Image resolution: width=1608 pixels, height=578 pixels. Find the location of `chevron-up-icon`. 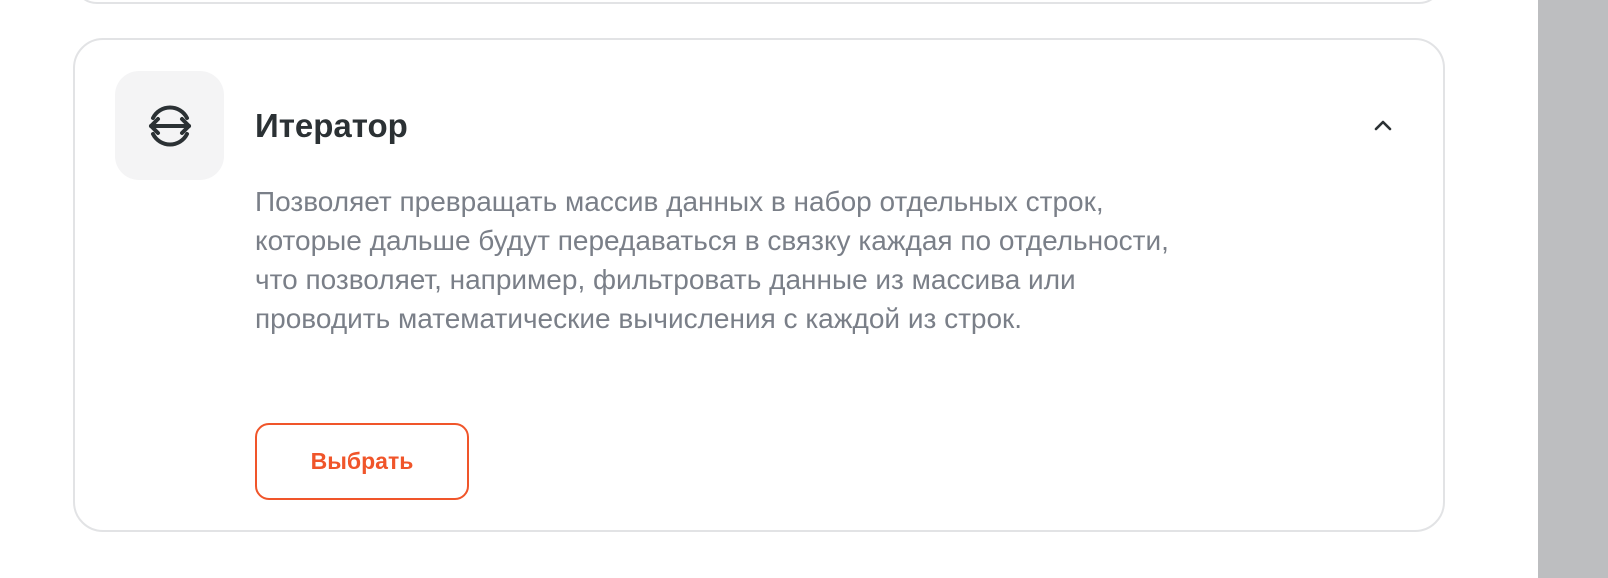

chevron-up-icon is located at coordinates (1383, 125).